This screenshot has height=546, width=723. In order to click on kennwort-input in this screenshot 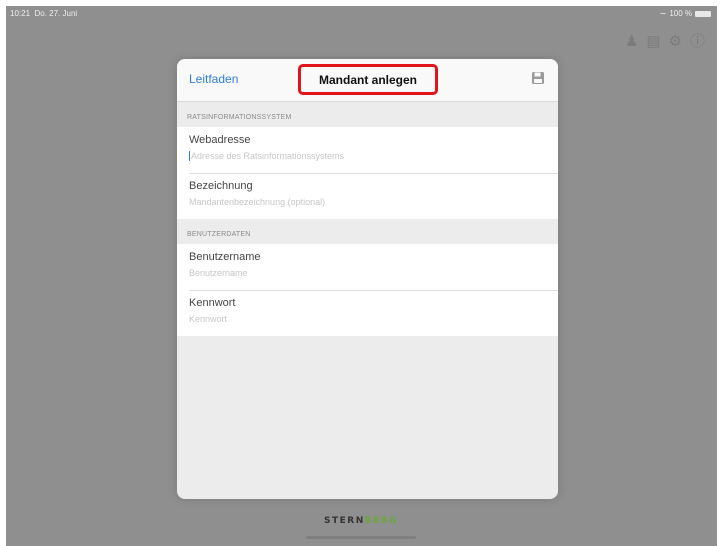, I will do `click(359, 319)`.